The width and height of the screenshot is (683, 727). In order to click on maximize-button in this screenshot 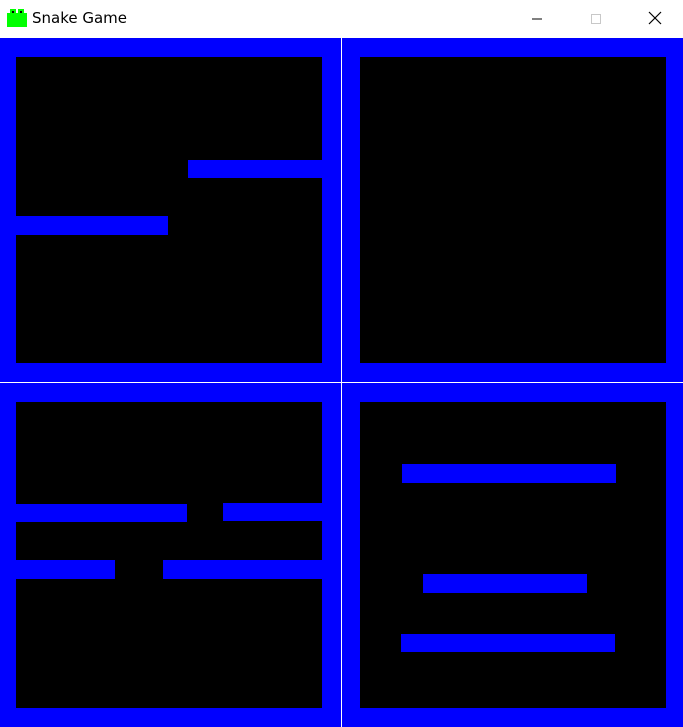, I will do `click(596, 19)`.